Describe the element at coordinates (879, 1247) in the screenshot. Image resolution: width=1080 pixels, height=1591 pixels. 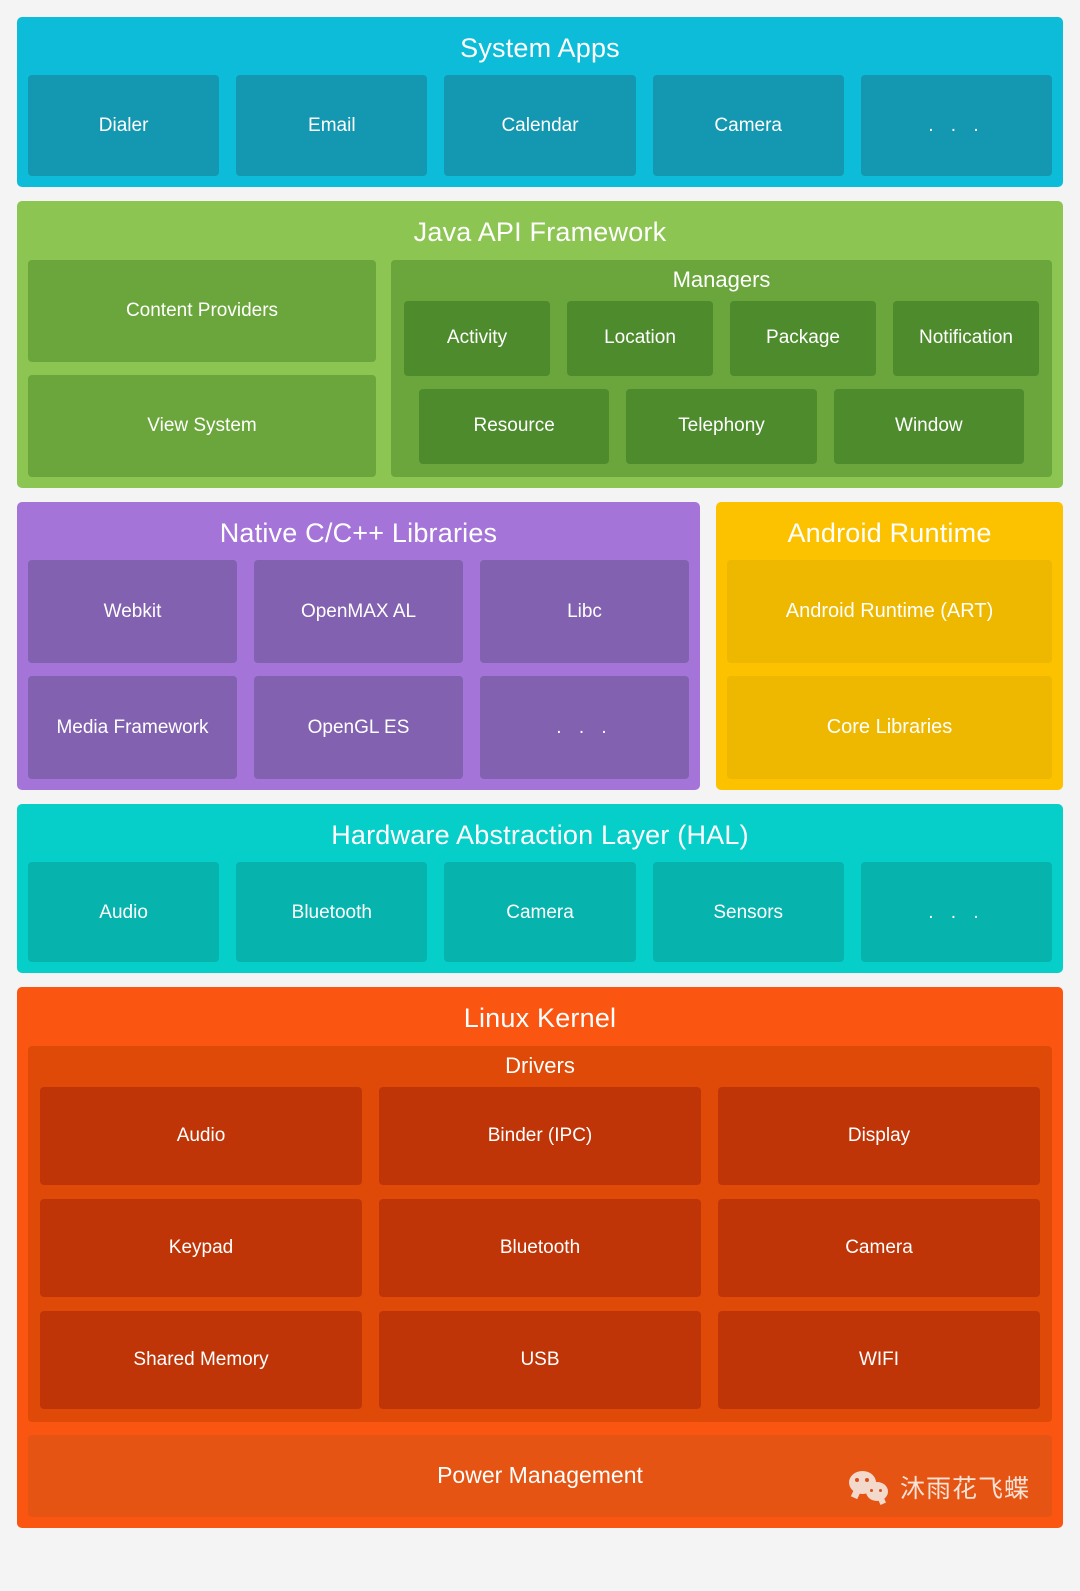
I see `tile-driver-camera: Camera` at that location.